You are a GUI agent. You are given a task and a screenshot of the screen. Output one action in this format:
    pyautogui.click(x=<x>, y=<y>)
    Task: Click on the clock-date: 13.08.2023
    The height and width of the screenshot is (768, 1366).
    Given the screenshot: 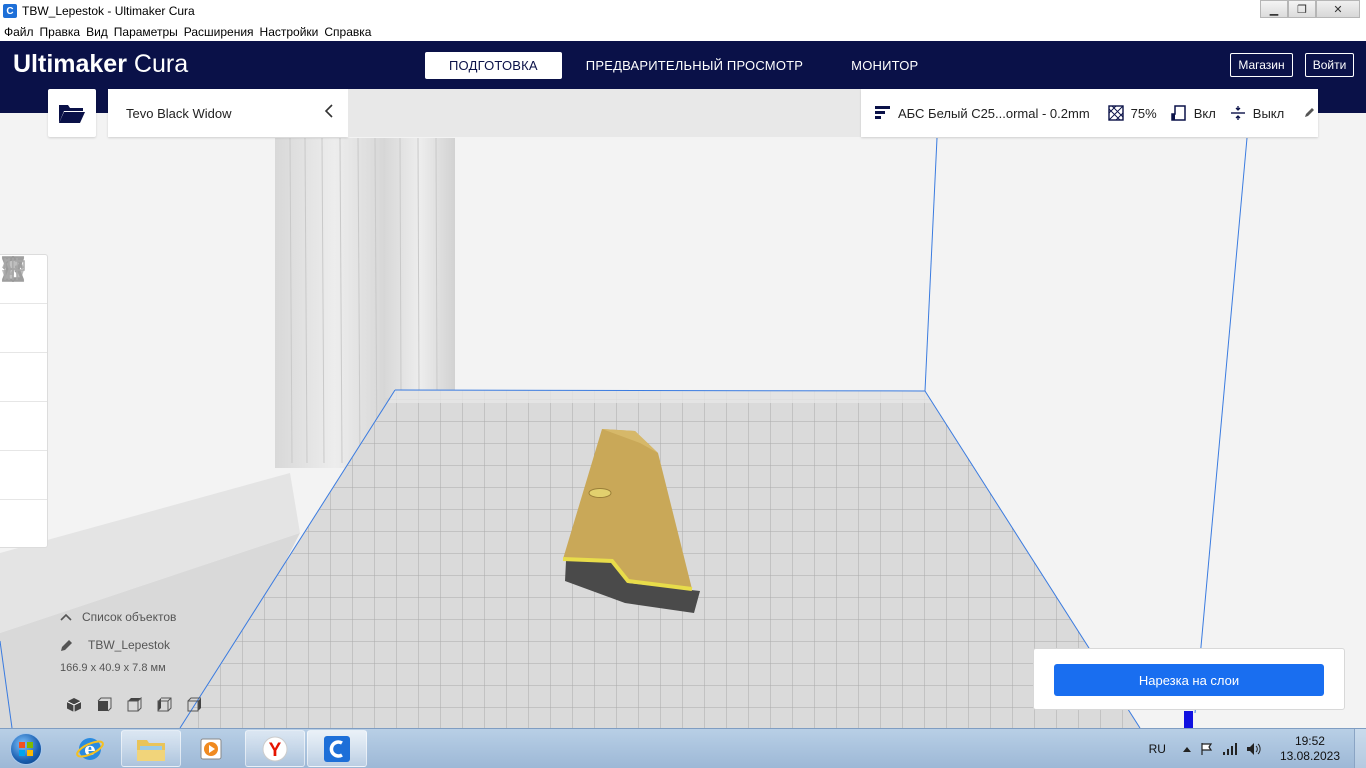 What is the action you would take?
    pyautogui.click(x=1309, y=756)
    